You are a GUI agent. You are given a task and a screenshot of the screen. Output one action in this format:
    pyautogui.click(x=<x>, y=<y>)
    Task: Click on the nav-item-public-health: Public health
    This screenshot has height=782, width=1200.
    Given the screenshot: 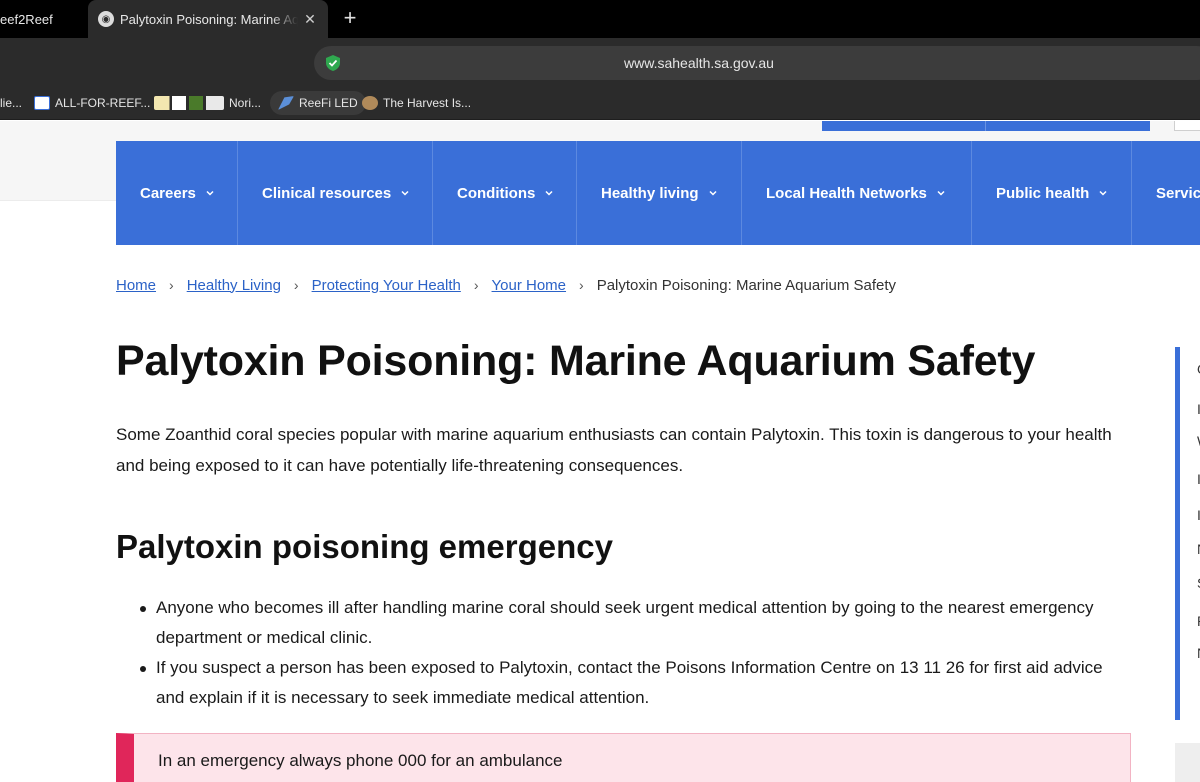 What is the action you would take?
    pyautogui.click(x=1052, y=193)
    